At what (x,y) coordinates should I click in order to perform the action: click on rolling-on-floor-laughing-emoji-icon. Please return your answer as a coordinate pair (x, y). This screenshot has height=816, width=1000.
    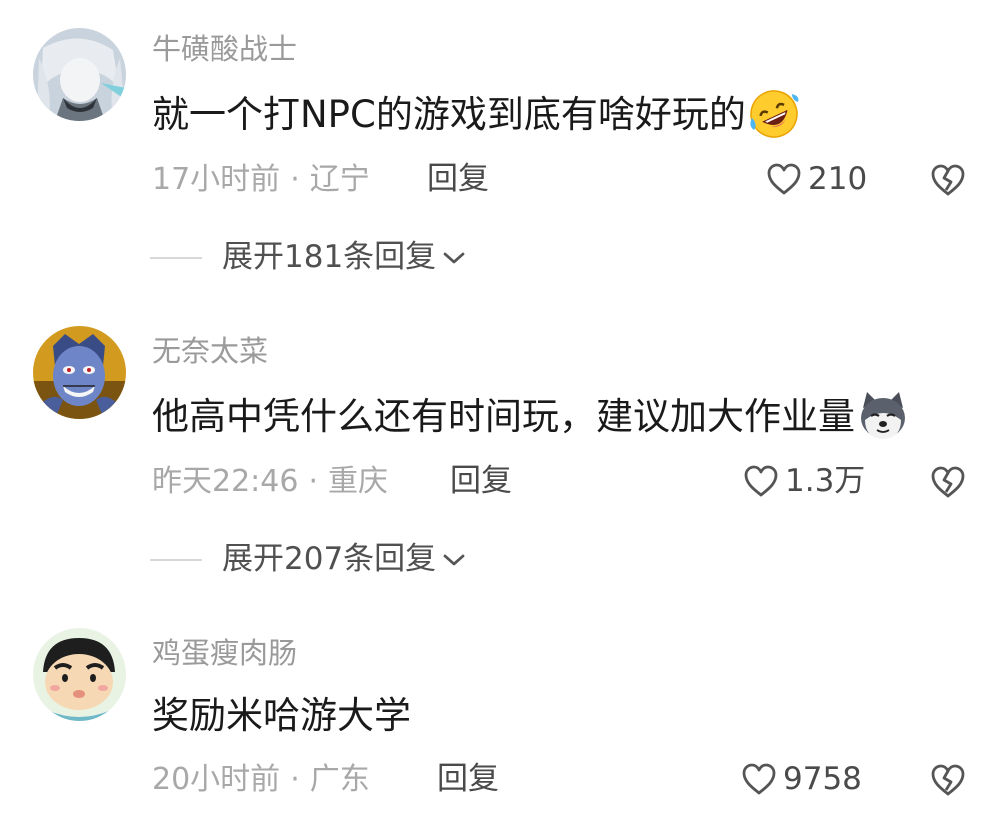
    Looking at the image, I should click on (774, 114).